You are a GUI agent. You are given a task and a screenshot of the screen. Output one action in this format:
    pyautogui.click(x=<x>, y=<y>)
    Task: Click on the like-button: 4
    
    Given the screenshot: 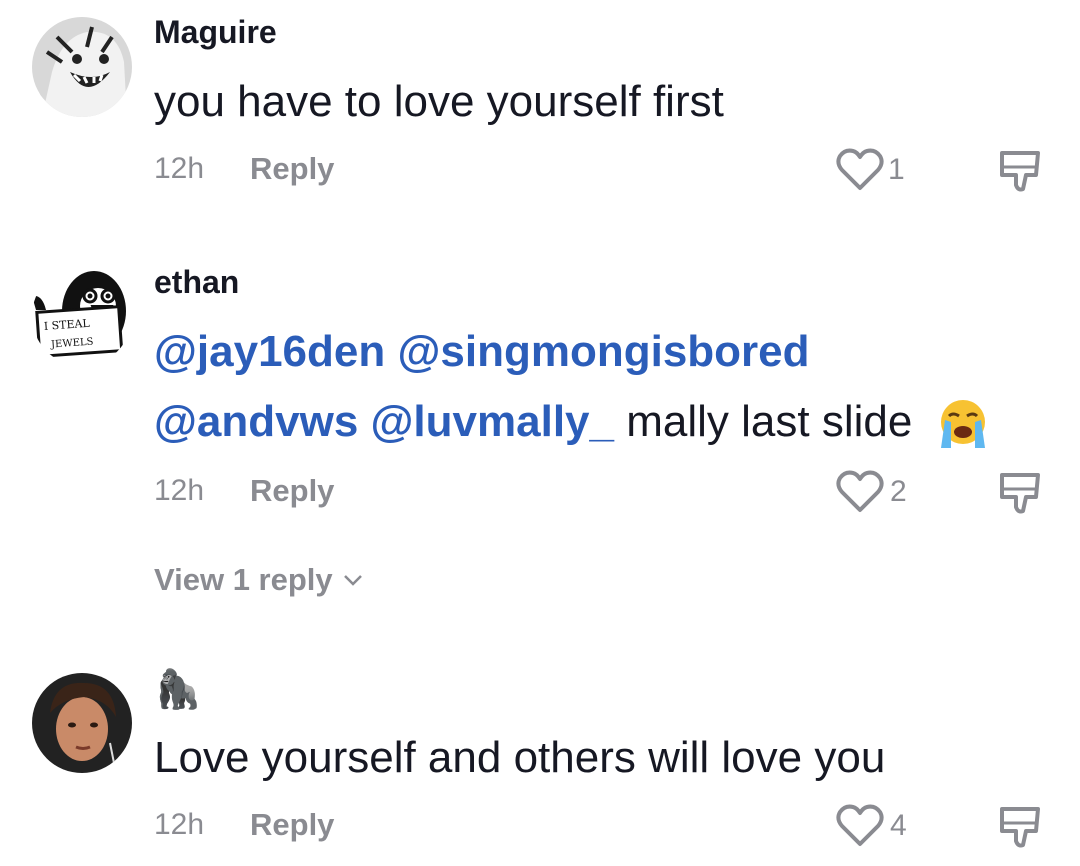 What is the action you would take?
    pyautogui.click(x=870, y=826)
    